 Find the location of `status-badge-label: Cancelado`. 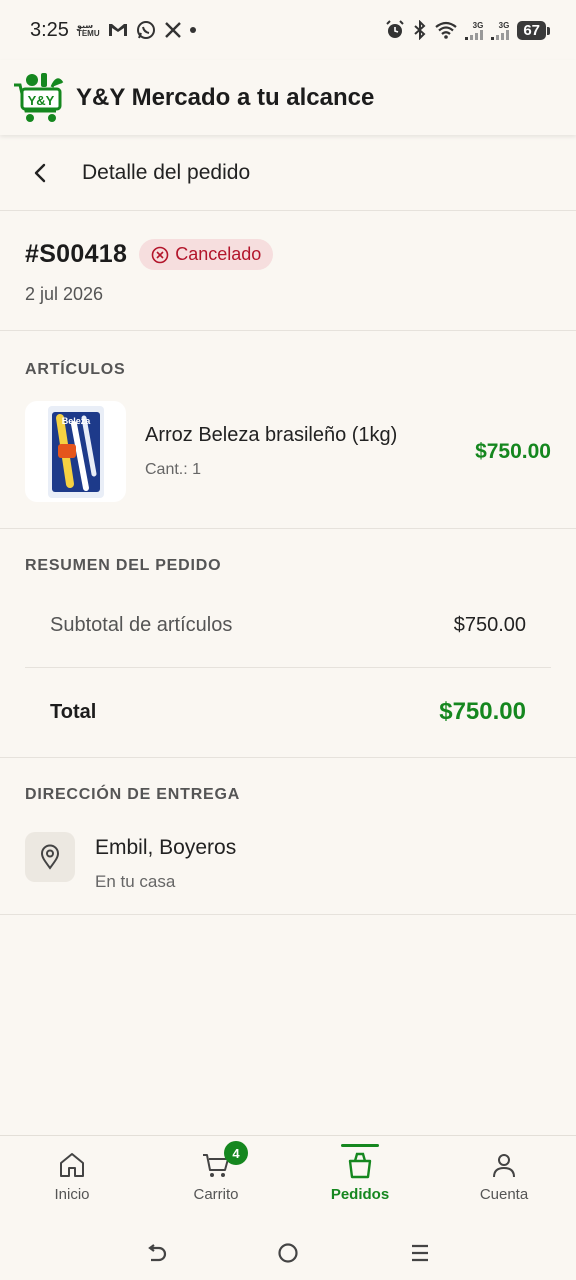

status-badge-label: Cancelado is located at coordinates (218, 254).